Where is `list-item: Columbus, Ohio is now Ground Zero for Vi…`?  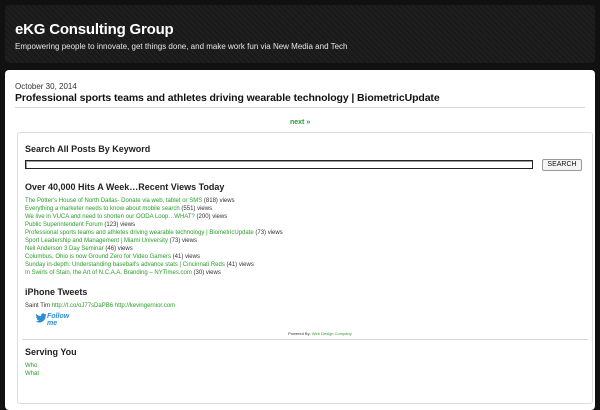 list-item: Columbus, Ohio is now Ground Zero for Vi… is located at coordinates (154, 257).